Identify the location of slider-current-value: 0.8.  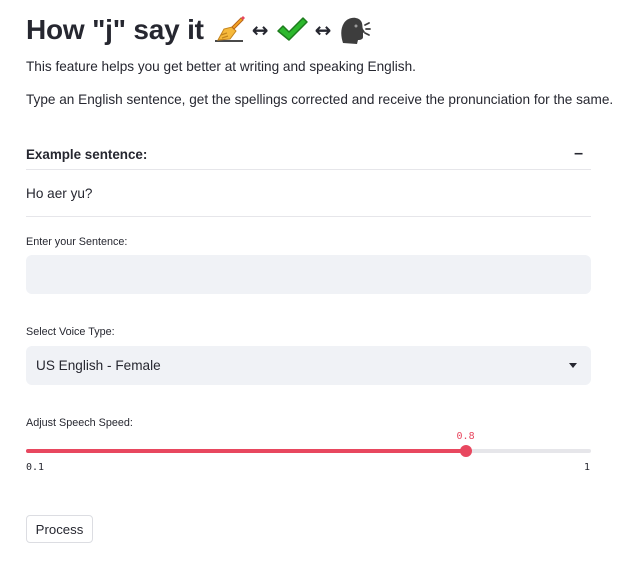
(465, 436).